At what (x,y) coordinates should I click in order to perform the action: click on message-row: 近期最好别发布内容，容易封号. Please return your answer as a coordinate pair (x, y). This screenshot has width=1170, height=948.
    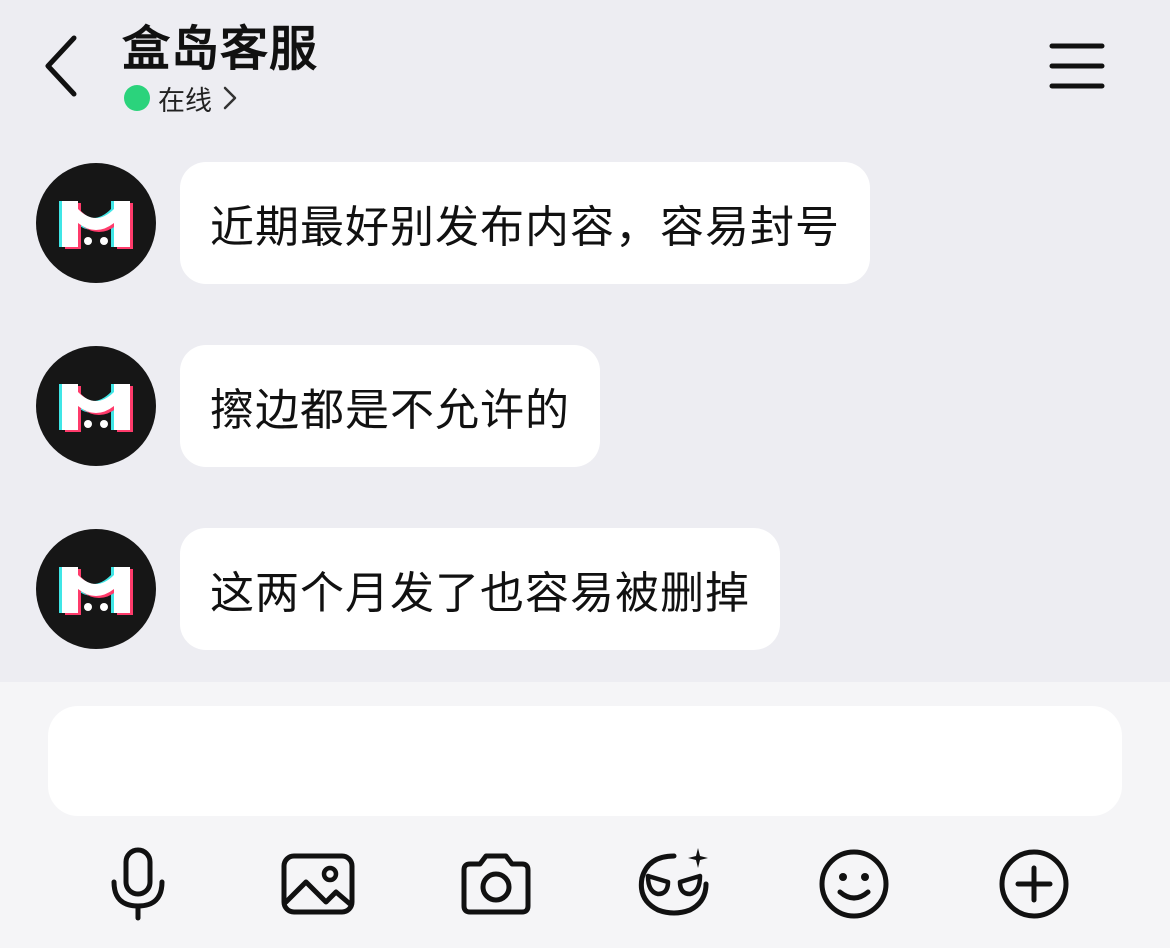
    Looking at the image, I should click on (453, 223).